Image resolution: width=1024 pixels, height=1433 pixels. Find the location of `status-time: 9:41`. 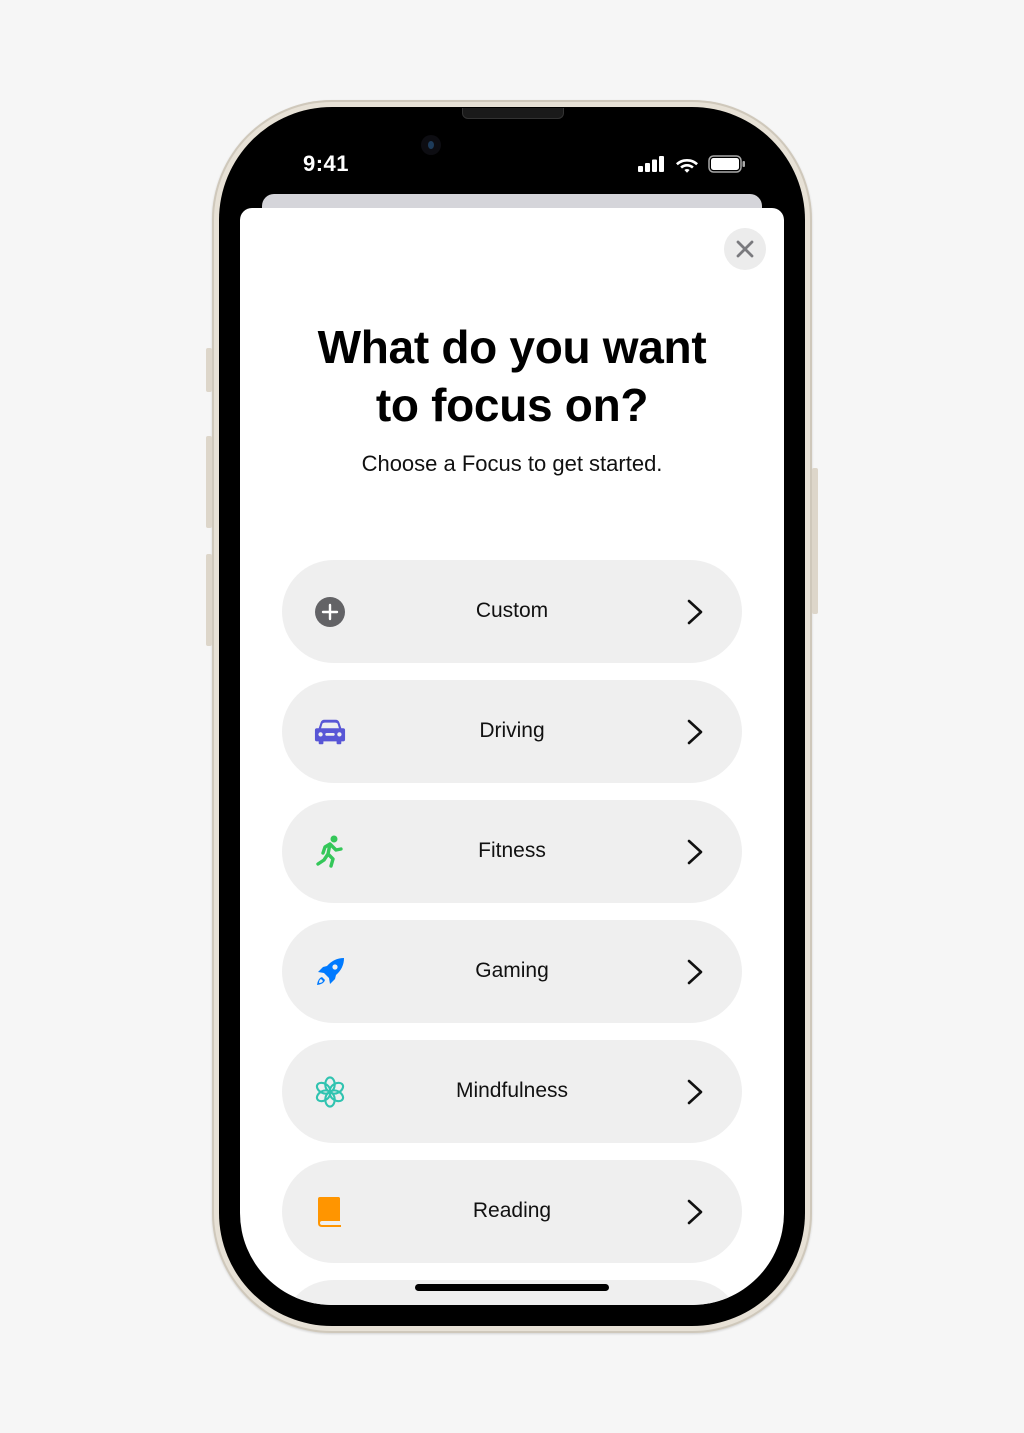

status-time: 9:41 is located at coordinates (326, 163).